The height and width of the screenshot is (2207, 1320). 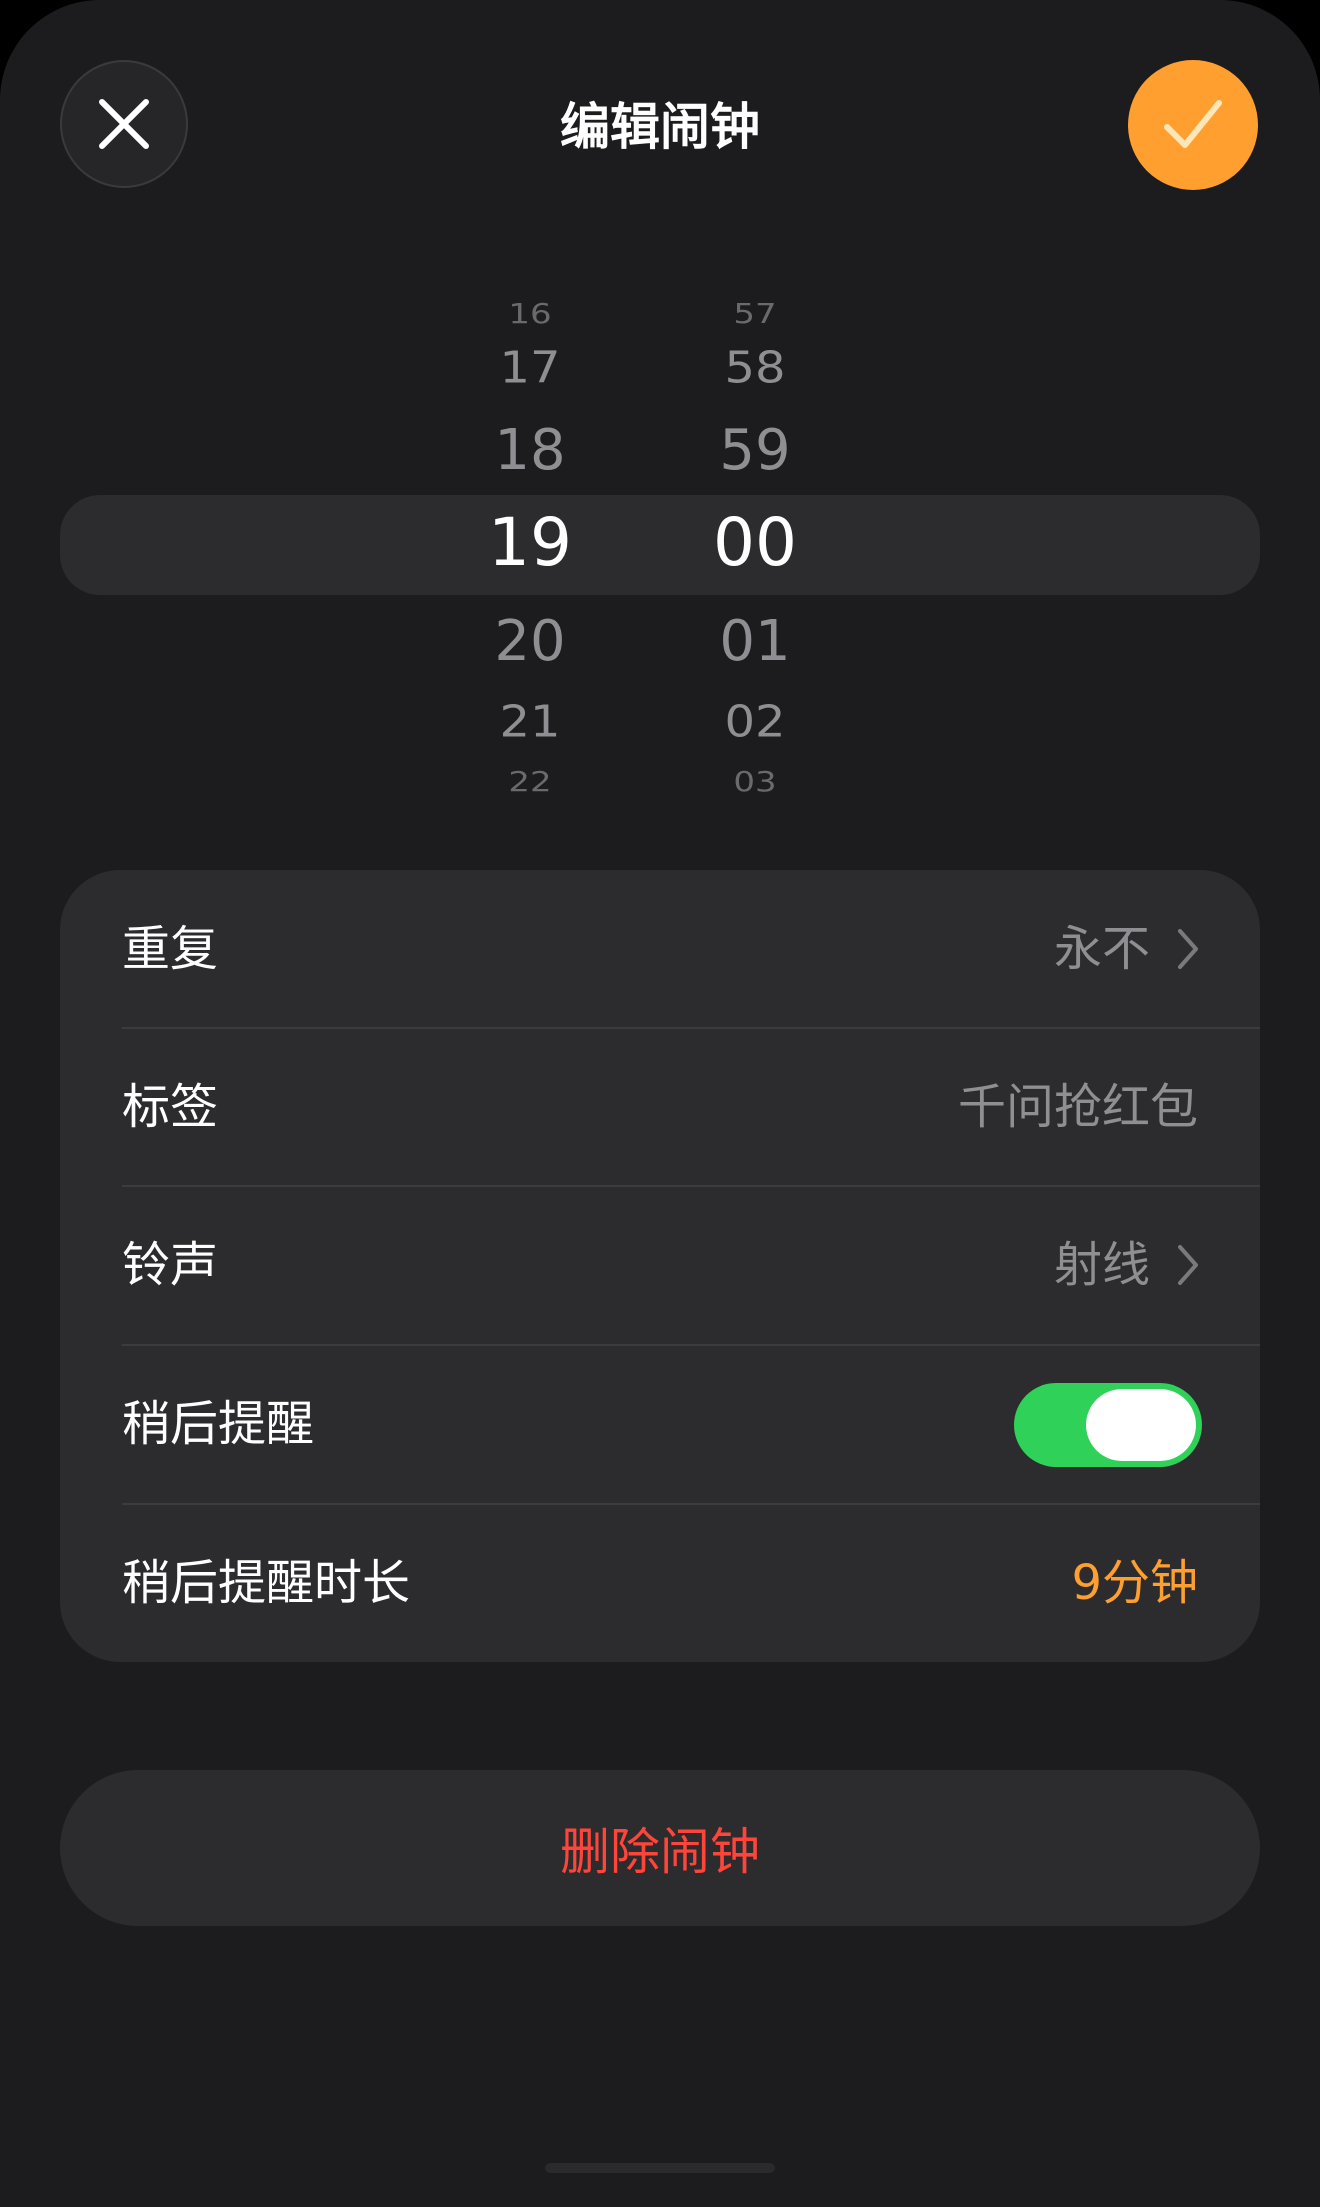 What do you see at coordinates (660, 1583) in the screenshot?
I see `snooze-duration-row: 稍后提醒时长 9分钟` at bounding box center [660, 1583].